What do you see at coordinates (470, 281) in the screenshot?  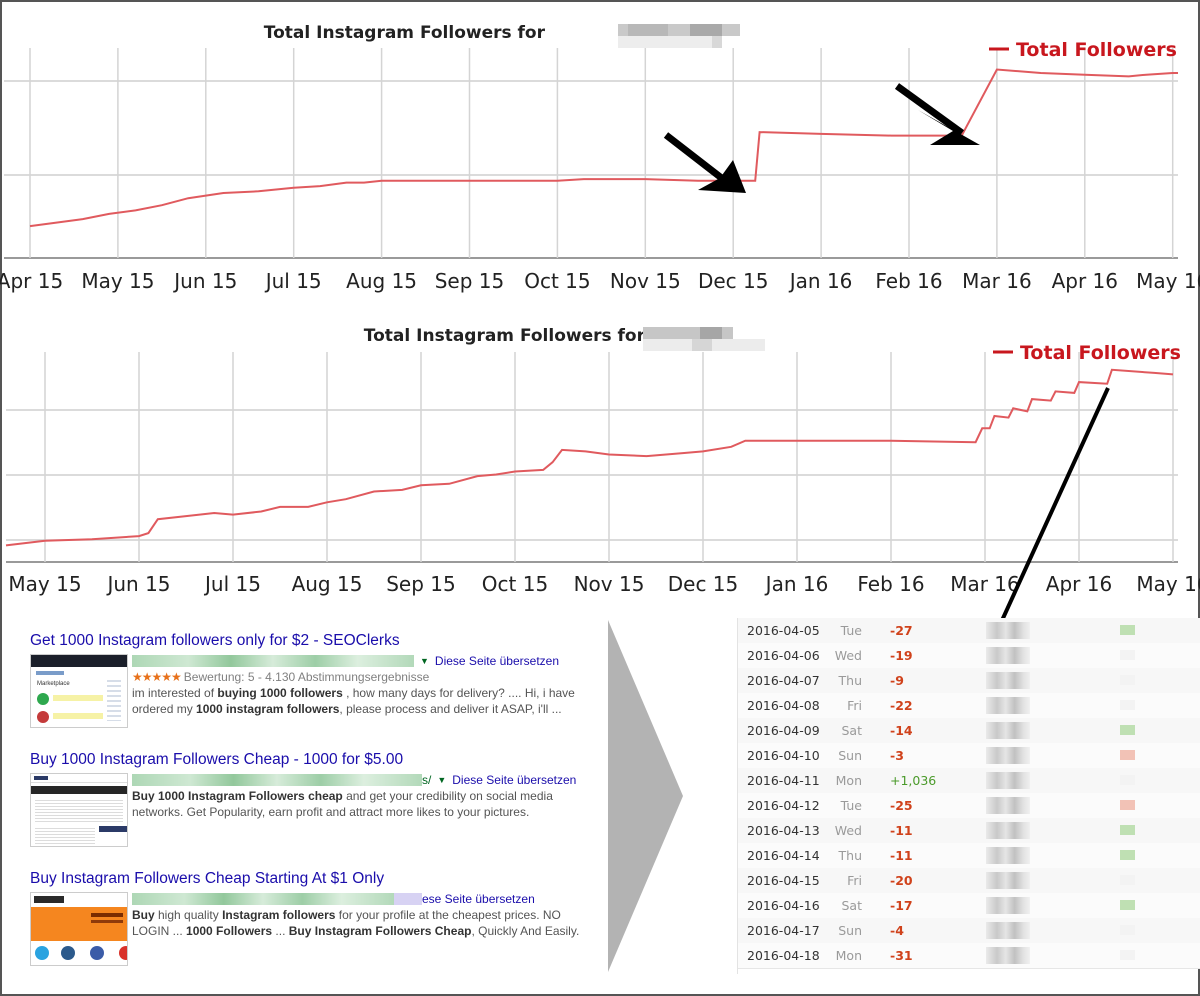 I see `x-tick-label: Sep 15` at bounding box center [470, 281].